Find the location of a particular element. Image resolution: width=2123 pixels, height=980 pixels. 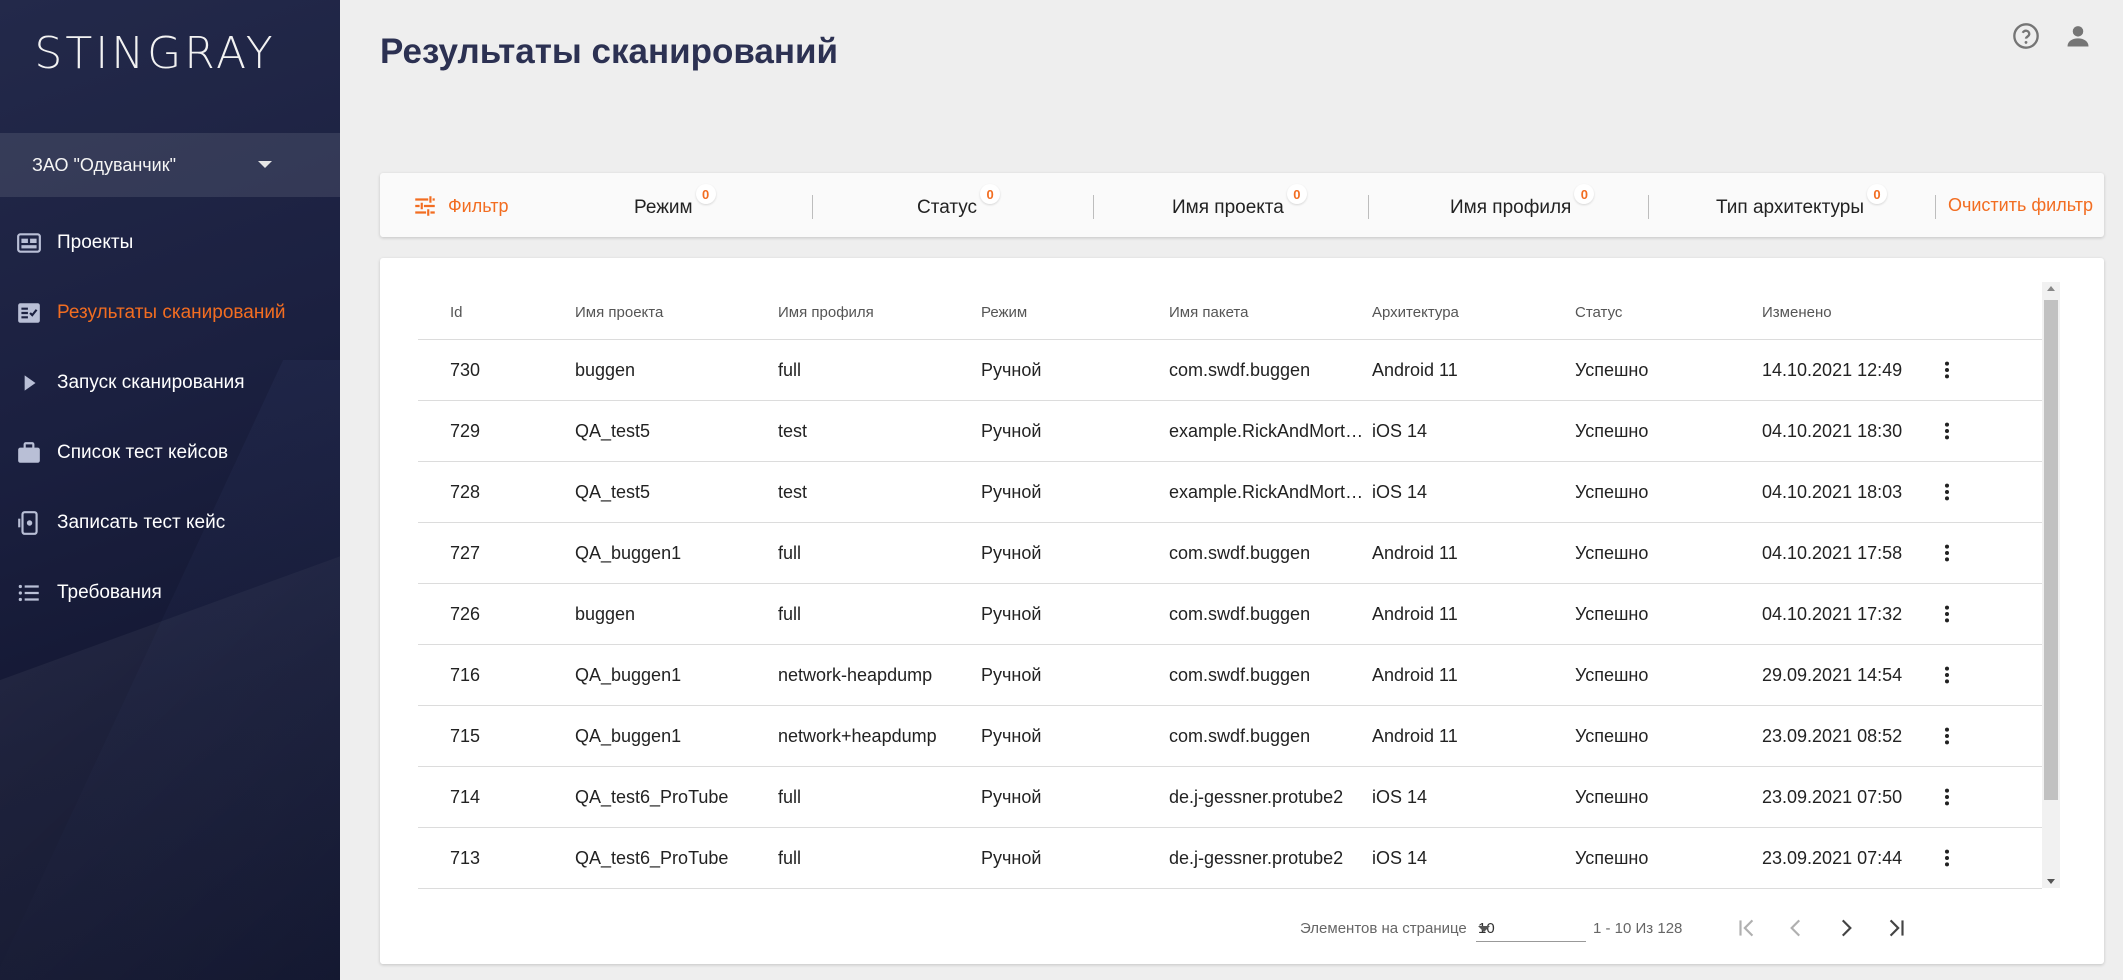

filter-mode-label: Режим is located at coordinates (663, 207).